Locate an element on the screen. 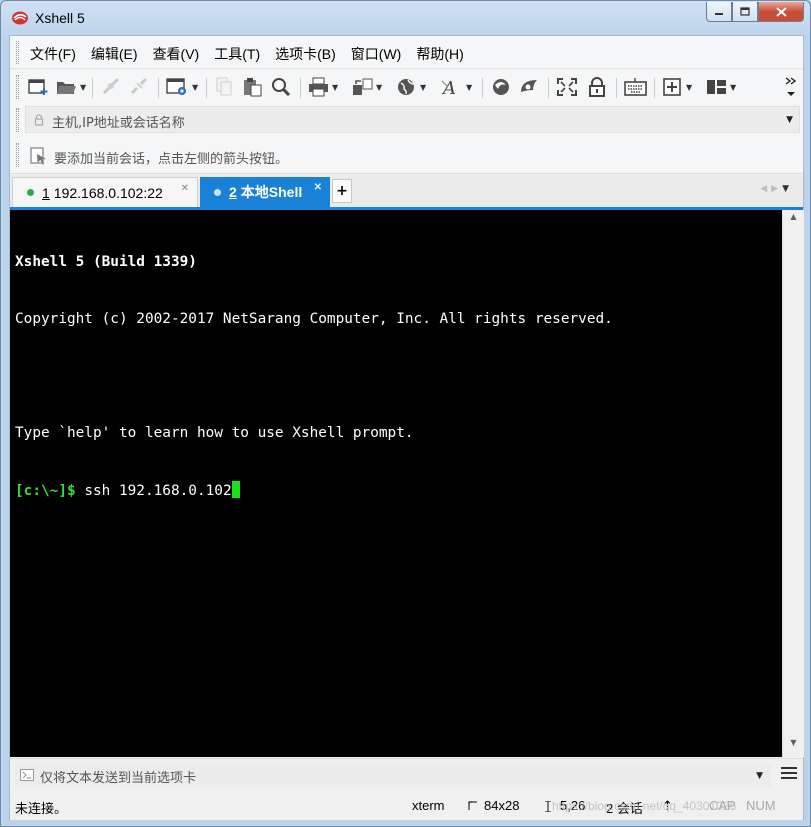 The width and height of the screenshot is (811, 827). properties-icon is located at coordinates (176, 86).